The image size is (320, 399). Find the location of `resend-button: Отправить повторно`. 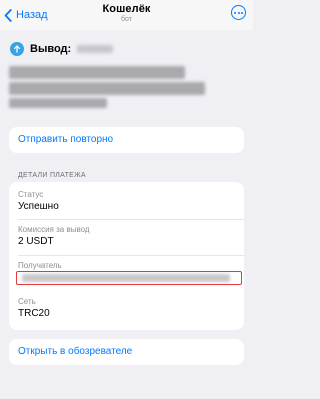

resend-button: Отправить повторно is located at coordinates (126, 140).